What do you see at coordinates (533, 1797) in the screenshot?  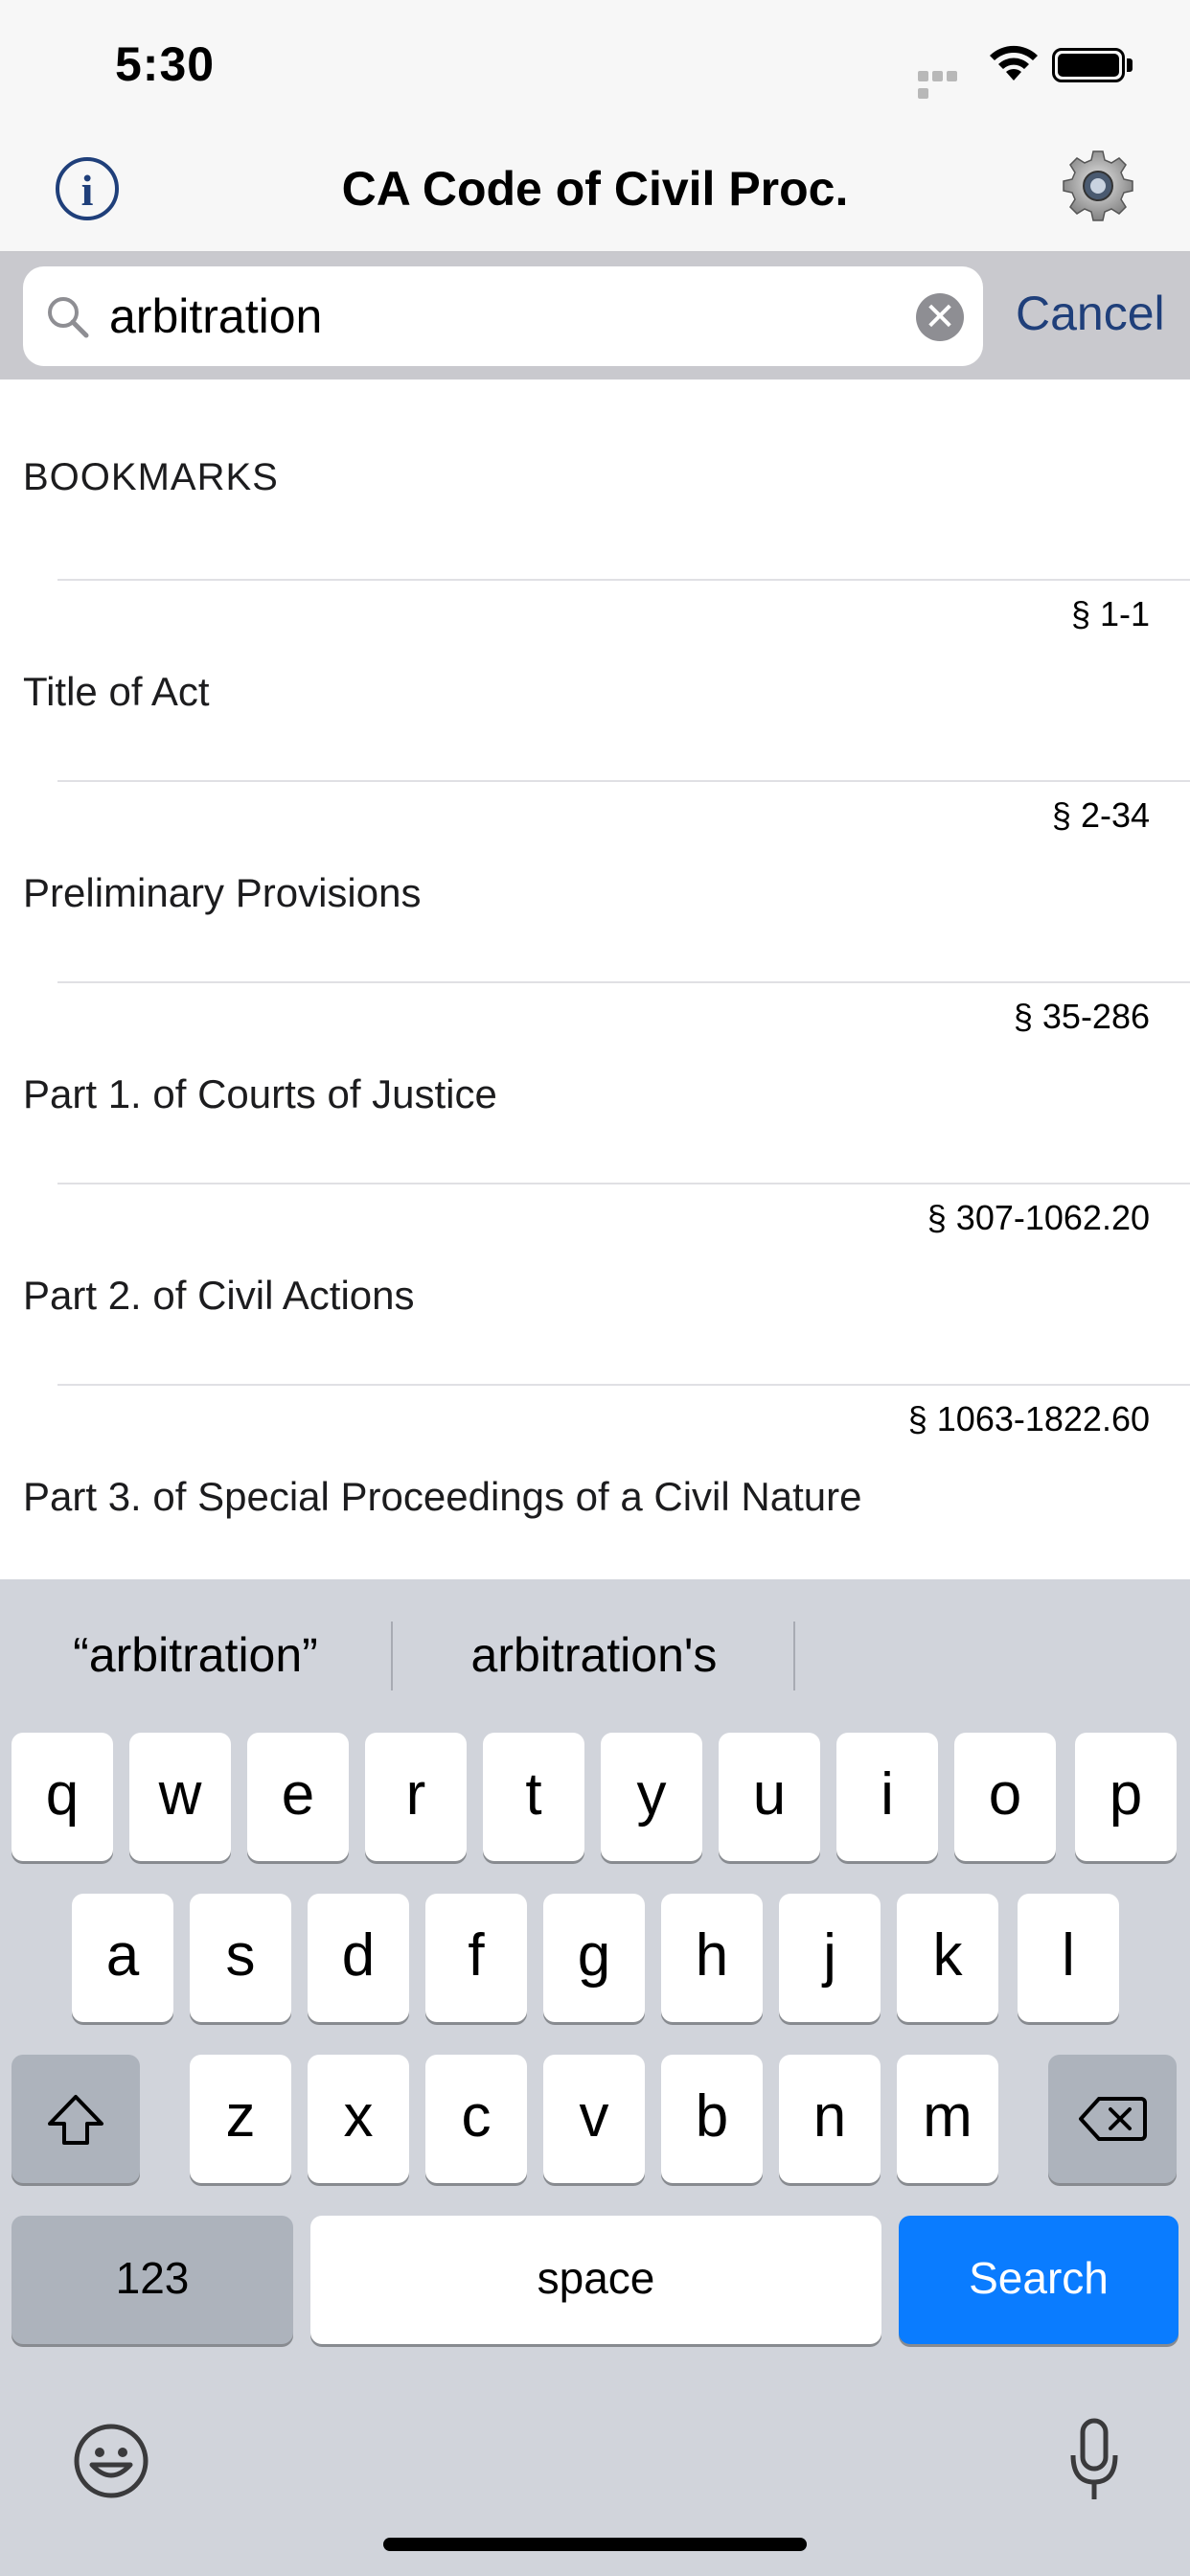 I see `key-t: t` at bounding box center [533, 1797].